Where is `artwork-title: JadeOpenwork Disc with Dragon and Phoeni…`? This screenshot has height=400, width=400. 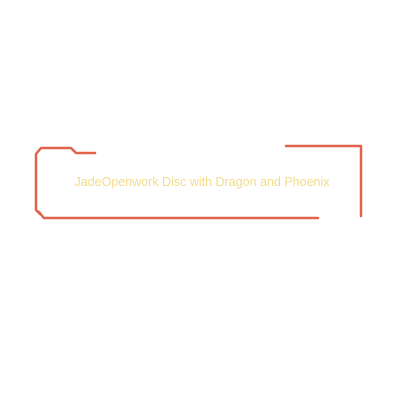 artwork-title: JadeOpenwork Disc with Dragon and Phoeni… is located at coordinates (202, 182).